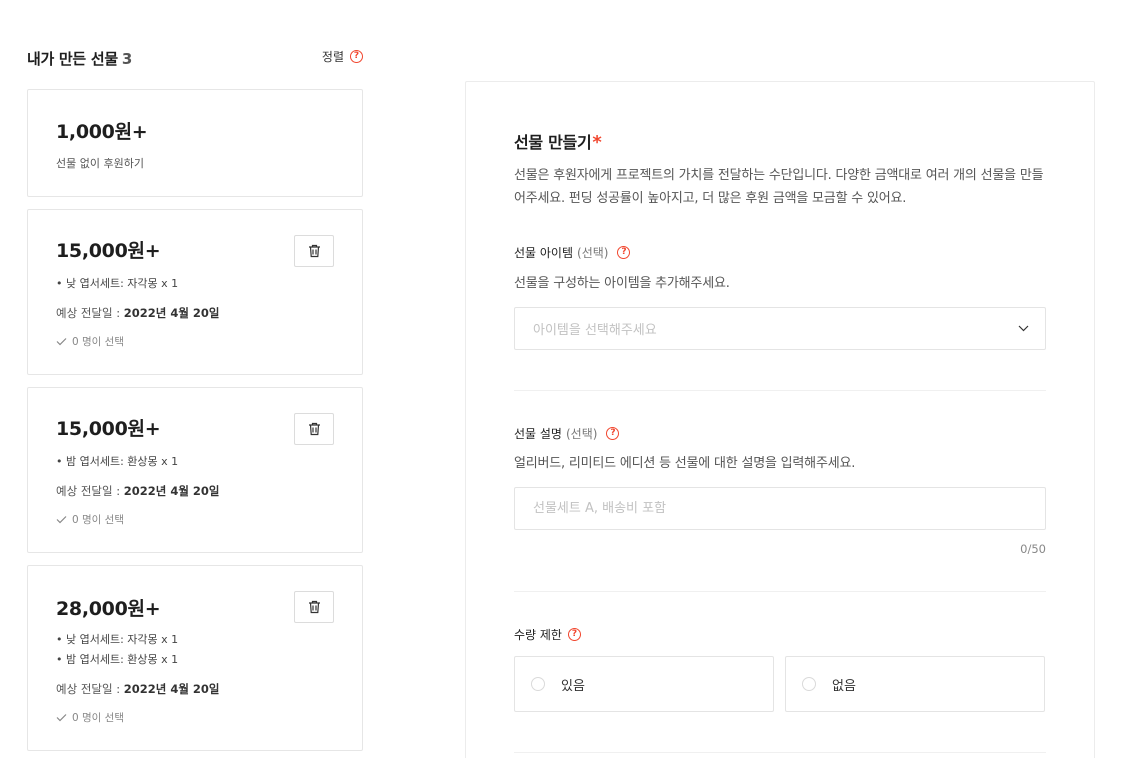 This screenshot has width=1132, height=758. I want to click on gift-list-title: 내가 만든 선물 3, so click(79, 58).